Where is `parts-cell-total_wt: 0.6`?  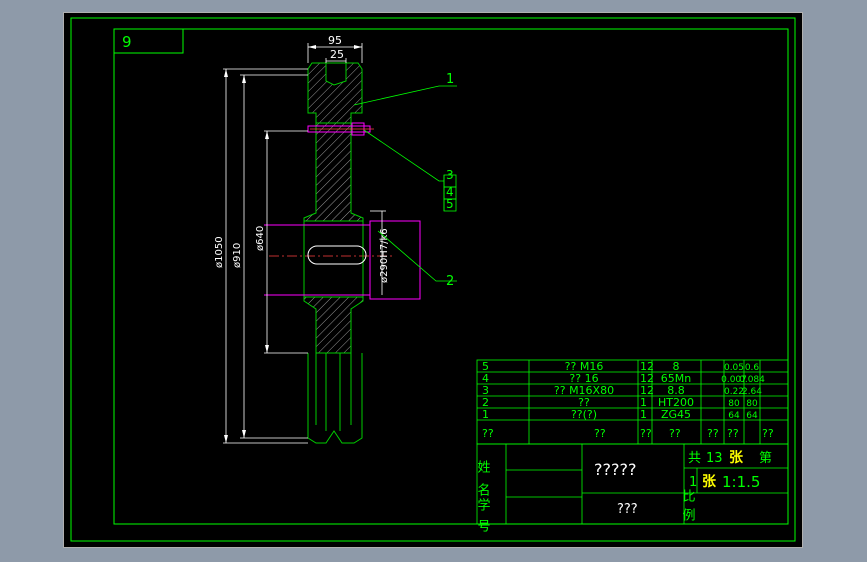 parts-cell-total_wt: 0.6 is located at coordinates (752, 368).